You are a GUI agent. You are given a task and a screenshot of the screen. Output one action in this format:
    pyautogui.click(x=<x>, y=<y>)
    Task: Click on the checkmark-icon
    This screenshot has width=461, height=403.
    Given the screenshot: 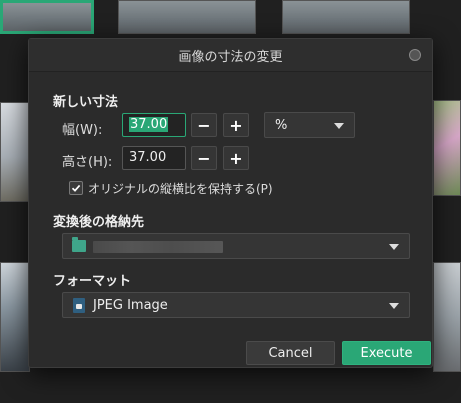 What is the action you would take?
    pyautogui.click(x=76, y=188)
    